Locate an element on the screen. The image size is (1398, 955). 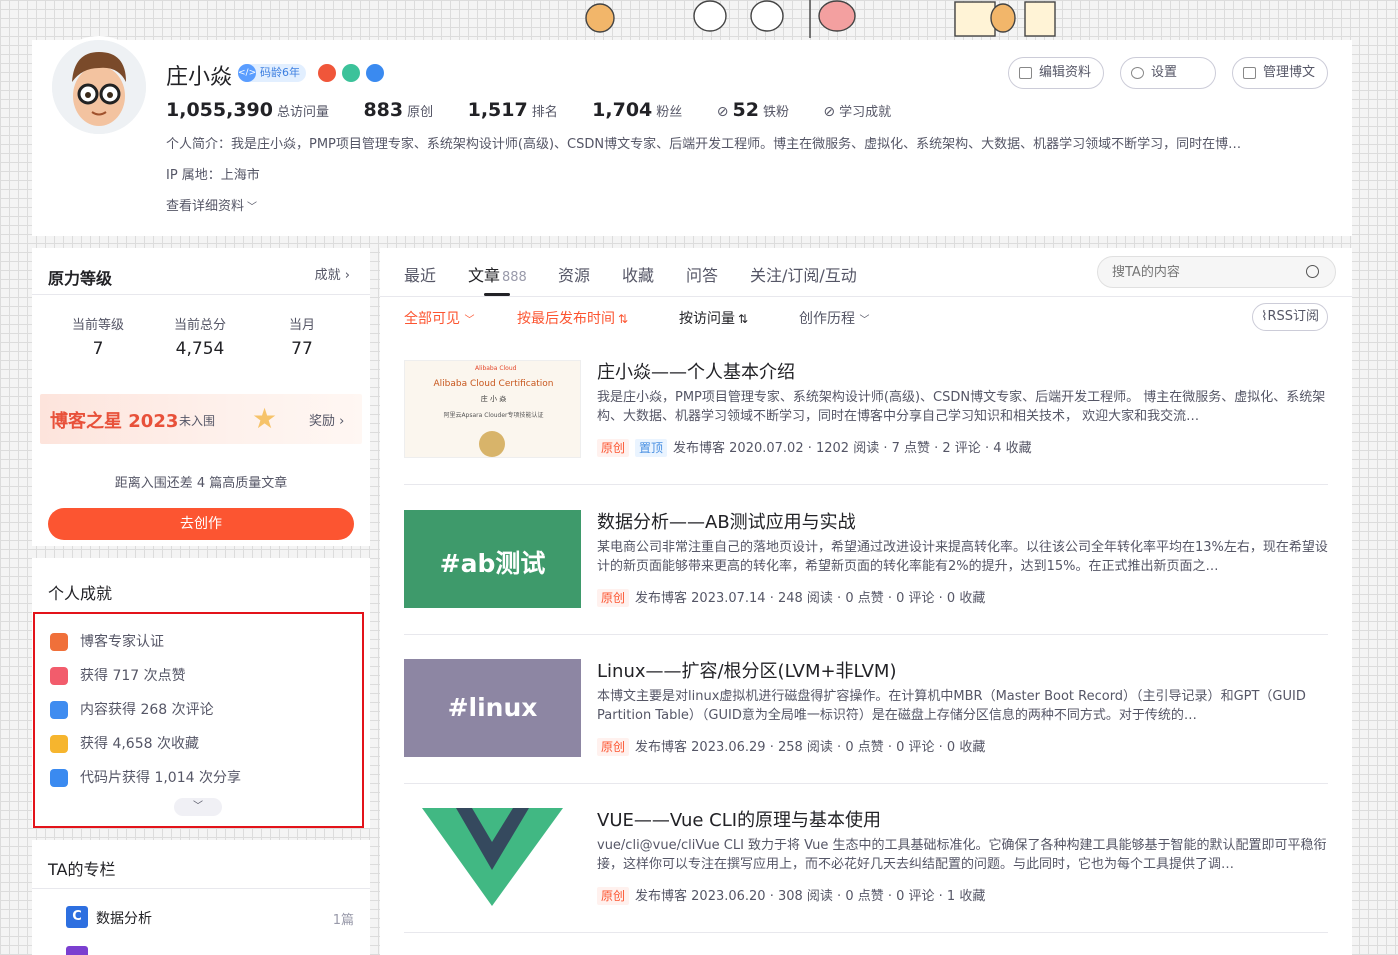
ip-location: IP 属地：上海市 is located at coordinates (213, 175).